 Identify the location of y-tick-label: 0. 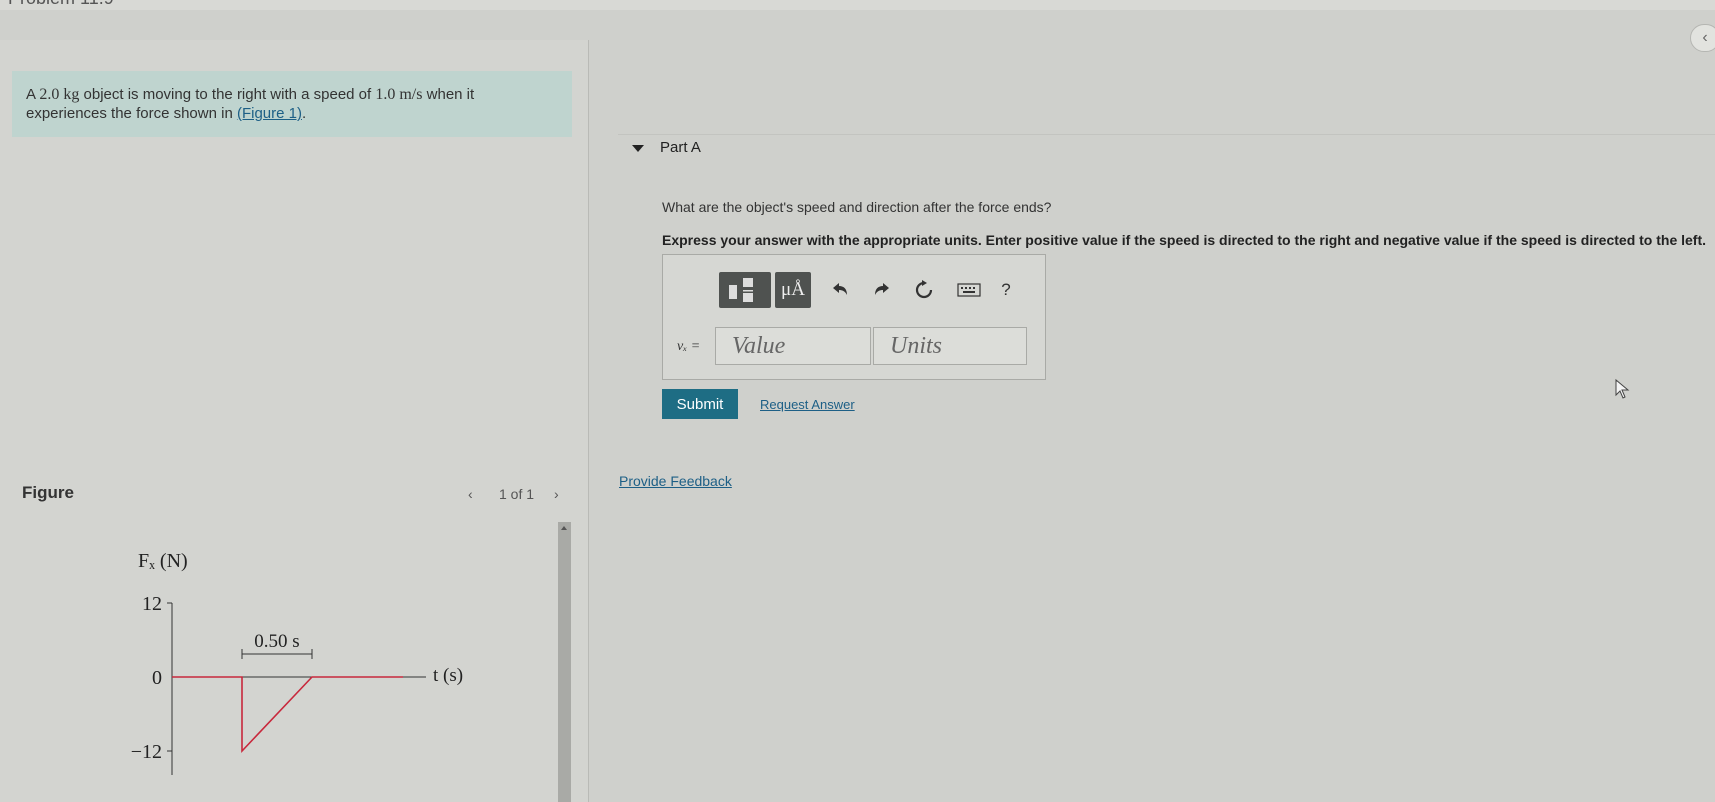
(157, 678).